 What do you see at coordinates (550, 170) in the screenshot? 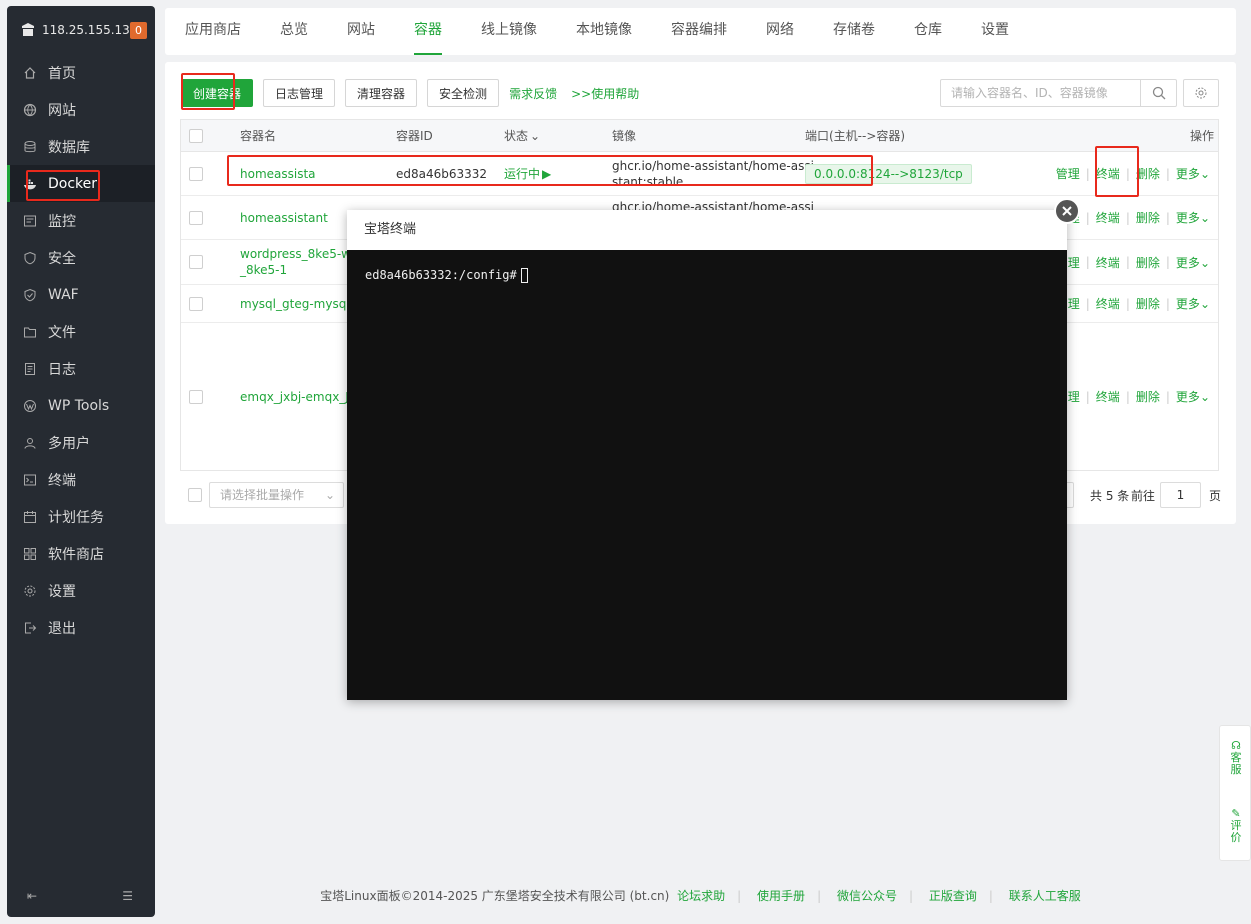
I see `highlight-box-row` at bounding box center [550, 170].